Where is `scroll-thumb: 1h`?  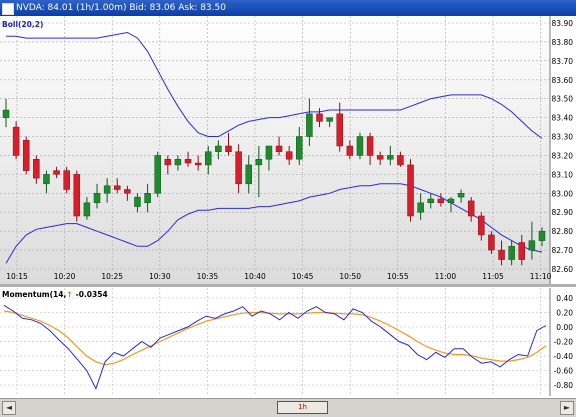
scroll-thumb: 1h is located at coordinates (302, 407).